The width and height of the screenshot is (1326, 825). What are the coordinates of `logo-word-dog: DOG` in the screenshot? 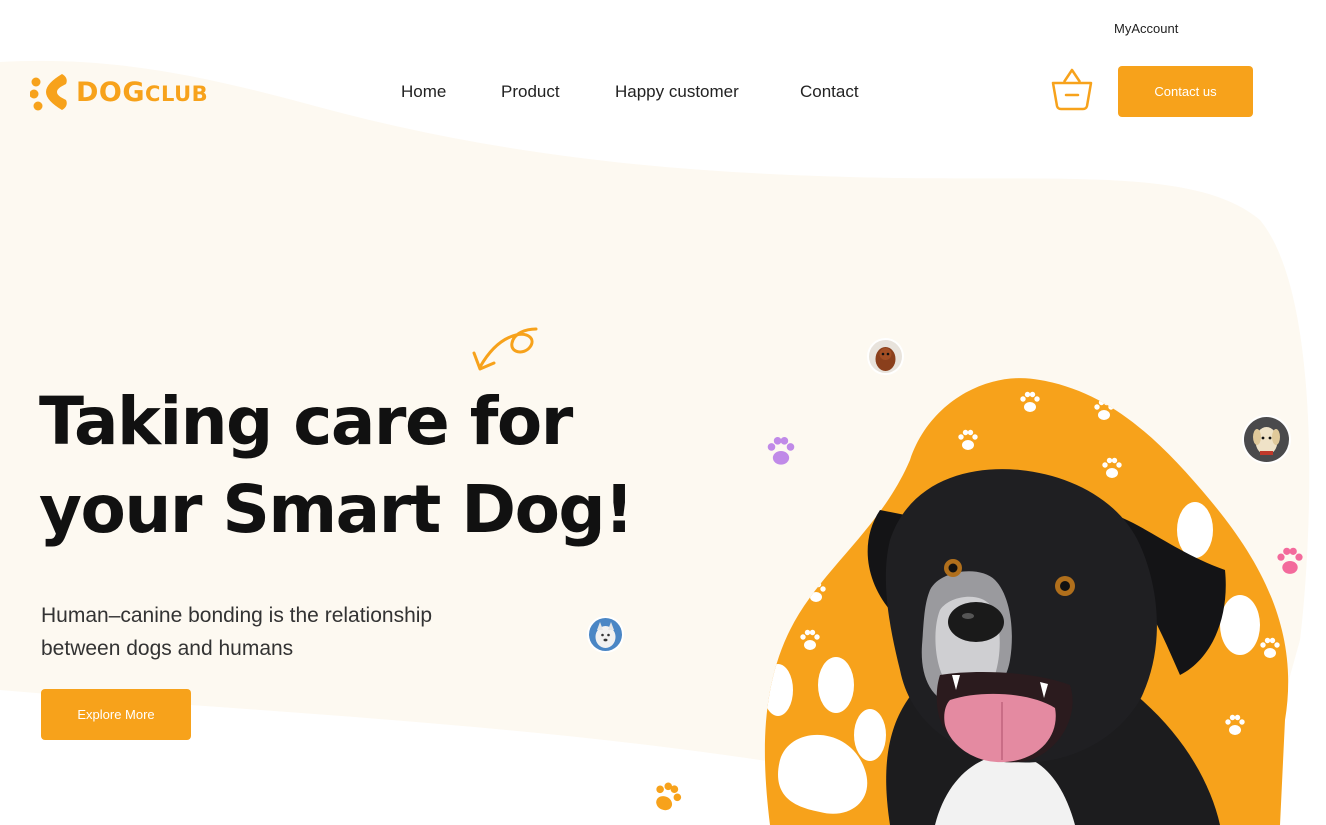 It's located at (111, 92).